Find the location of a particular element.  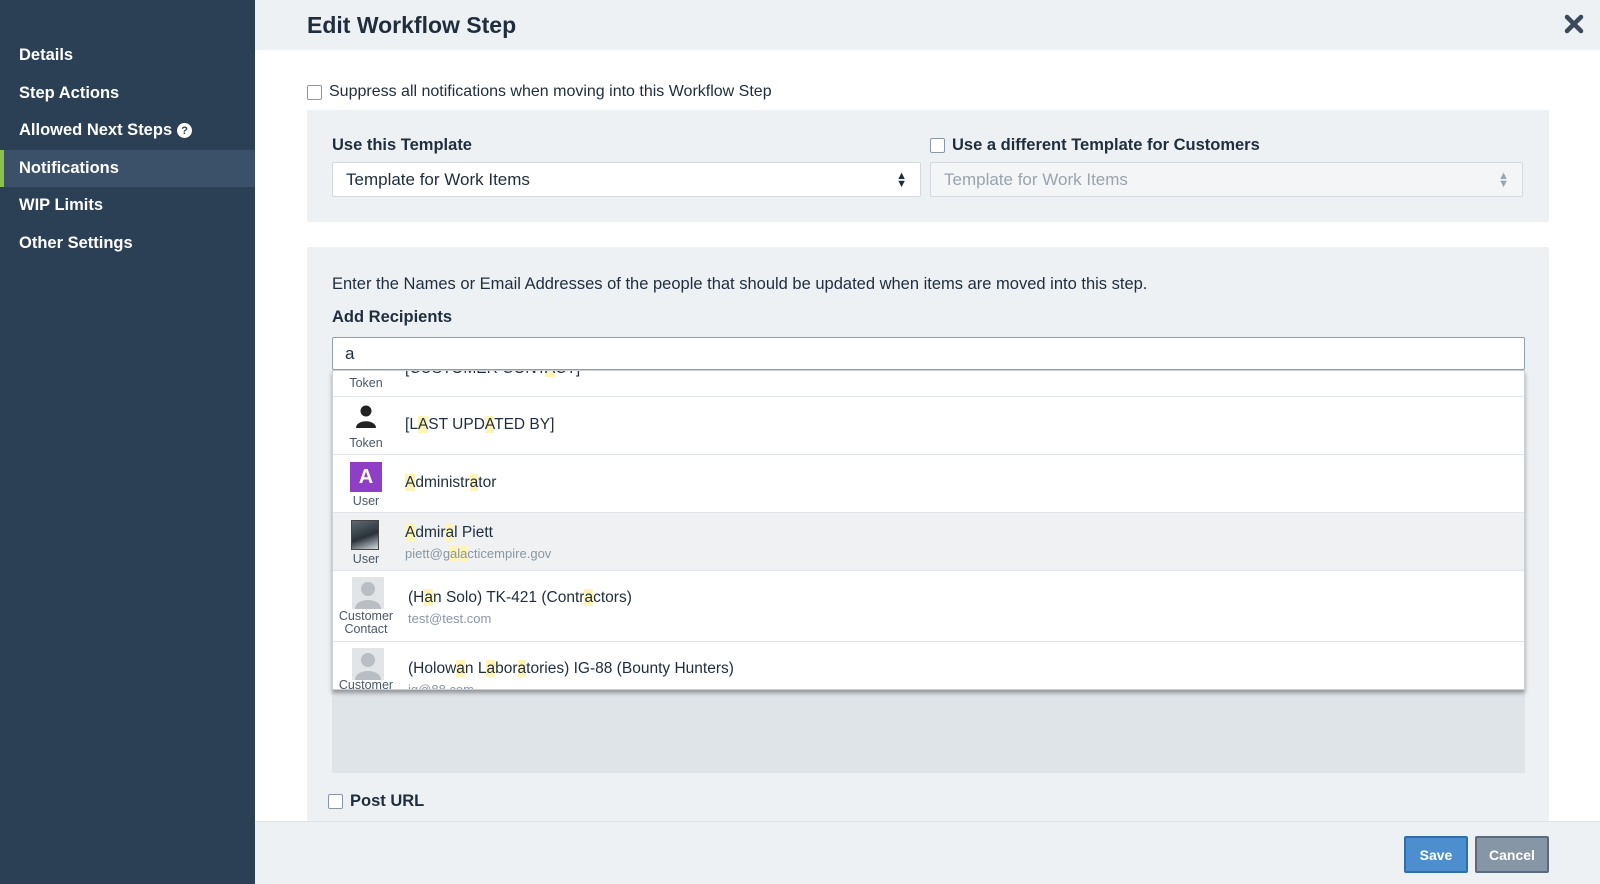

suppress-checkbox is located at coordinates (314, 92).